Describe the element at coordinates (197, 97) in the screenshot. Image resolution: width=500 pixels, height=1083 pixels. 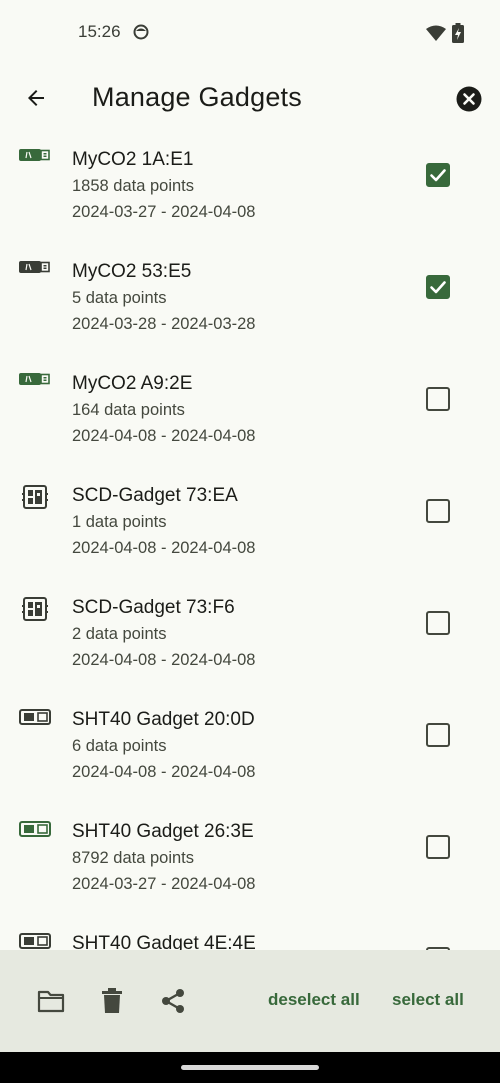
I see `page-title: Manage Gadgets` at that location.